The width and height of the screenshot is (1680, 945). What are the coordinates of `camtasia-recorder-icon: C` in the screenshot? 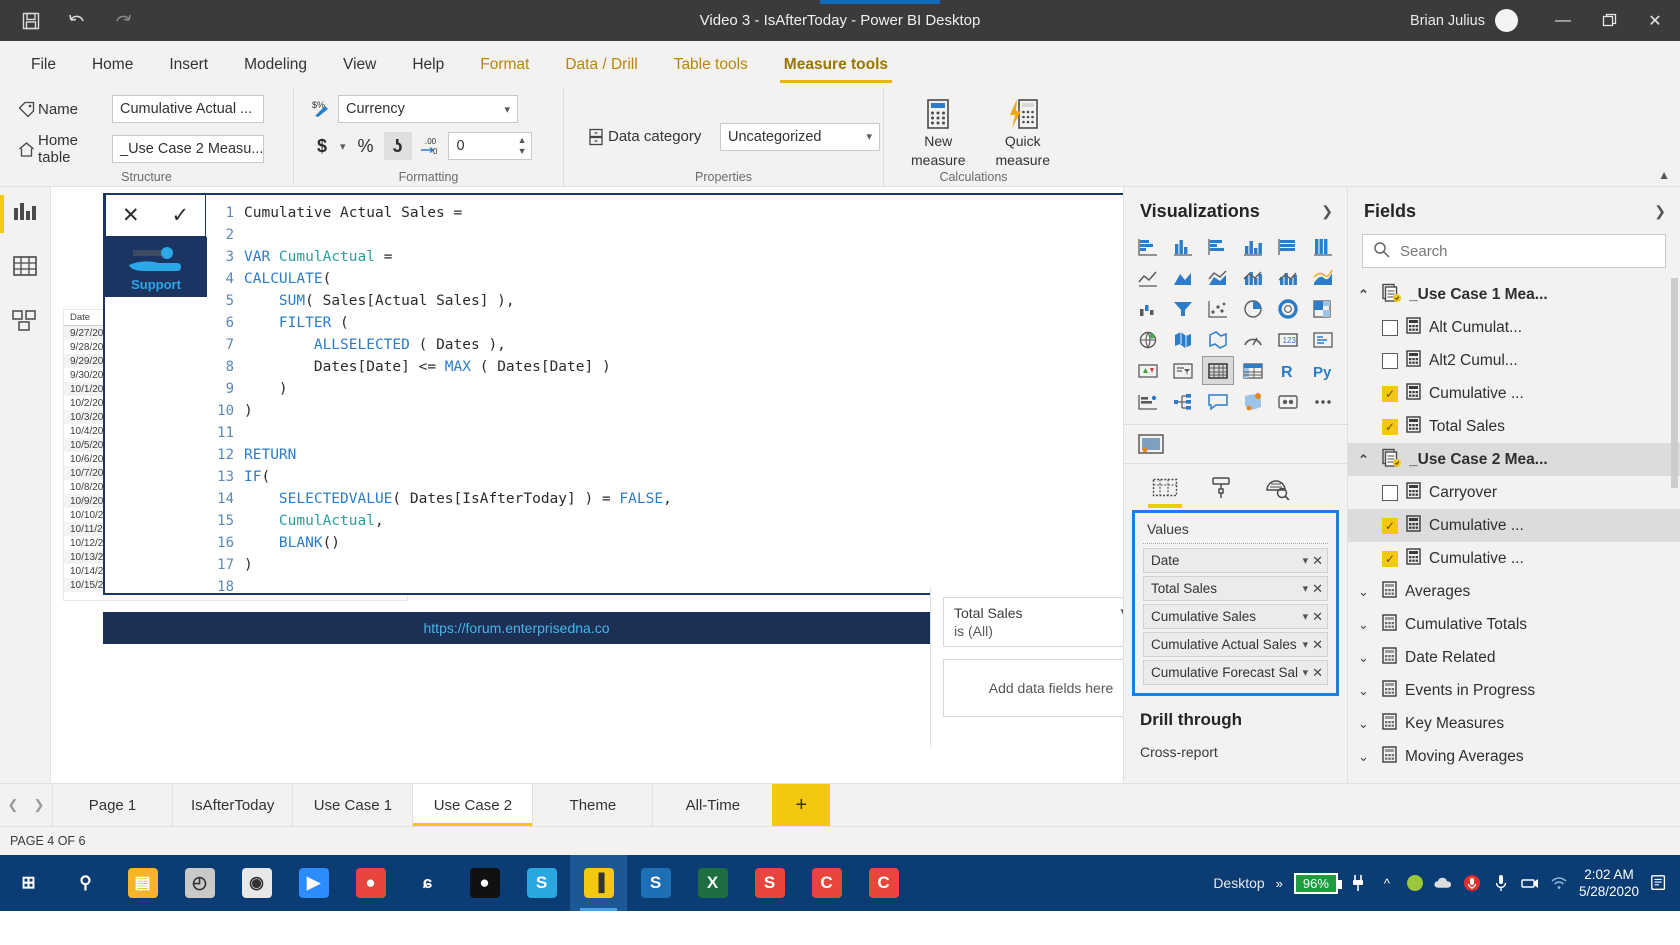 It's located at (826, 883).